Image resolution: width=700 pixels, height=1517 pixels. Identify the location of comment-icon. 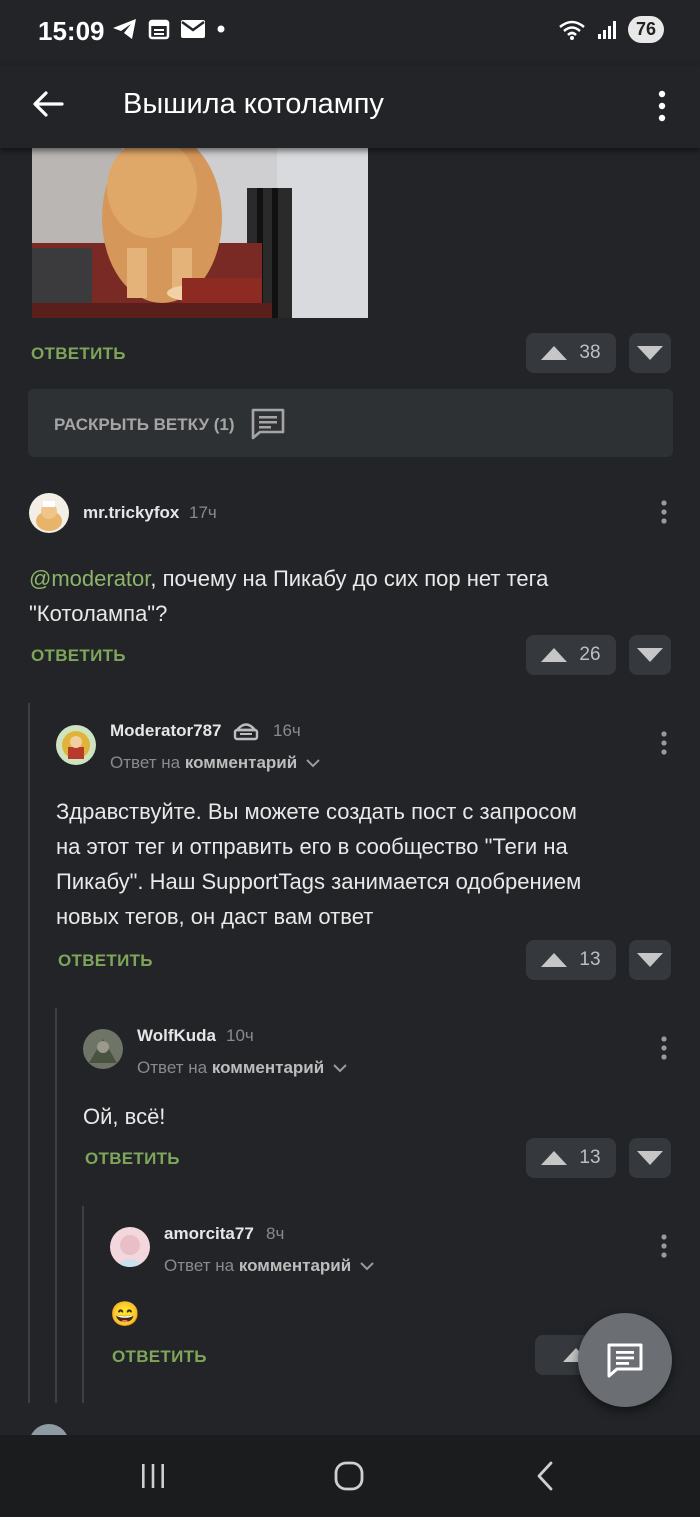
(625, 1360).